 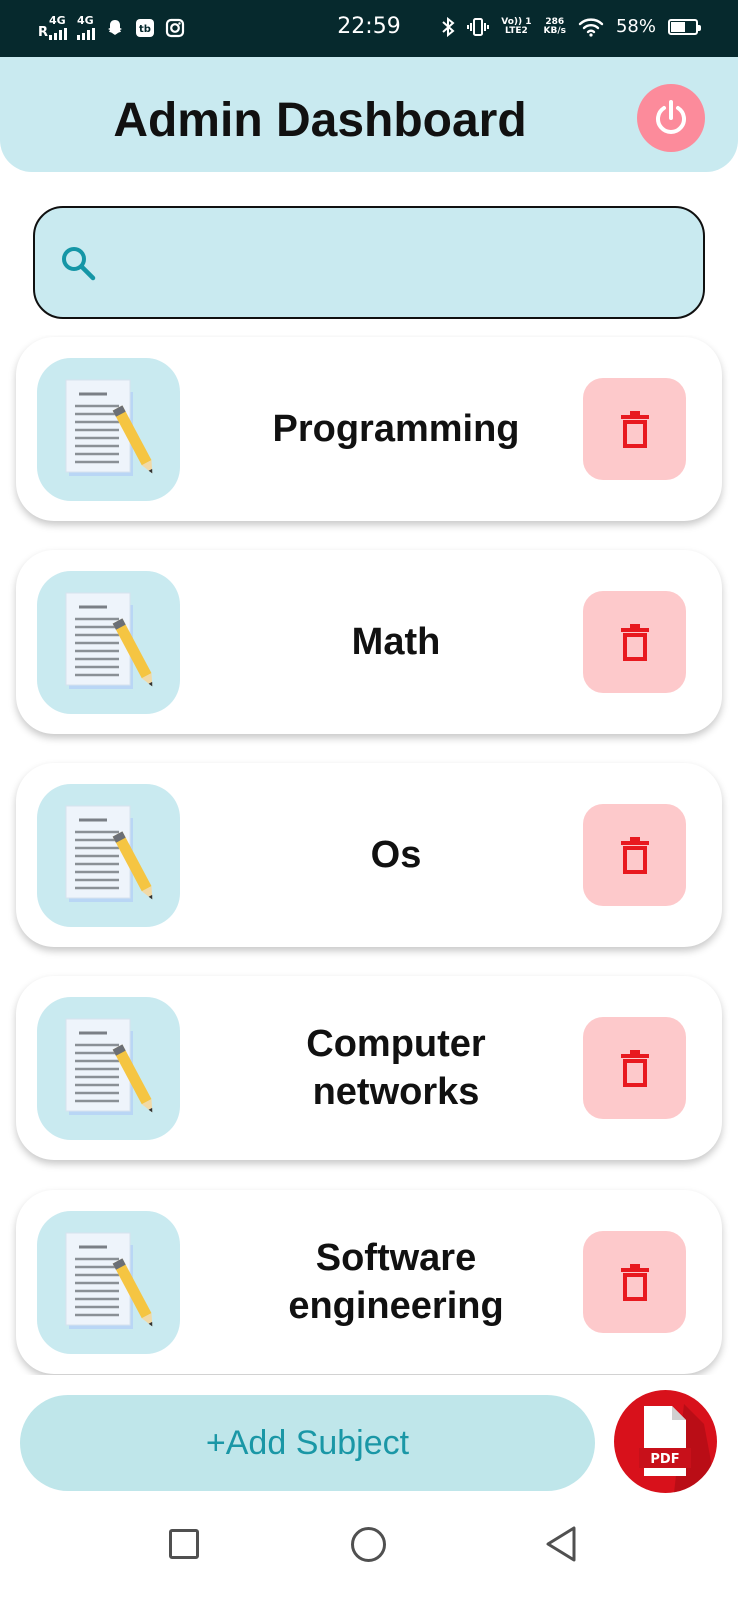 I want to click on subject-name: Os, so click(x=396, y=855).